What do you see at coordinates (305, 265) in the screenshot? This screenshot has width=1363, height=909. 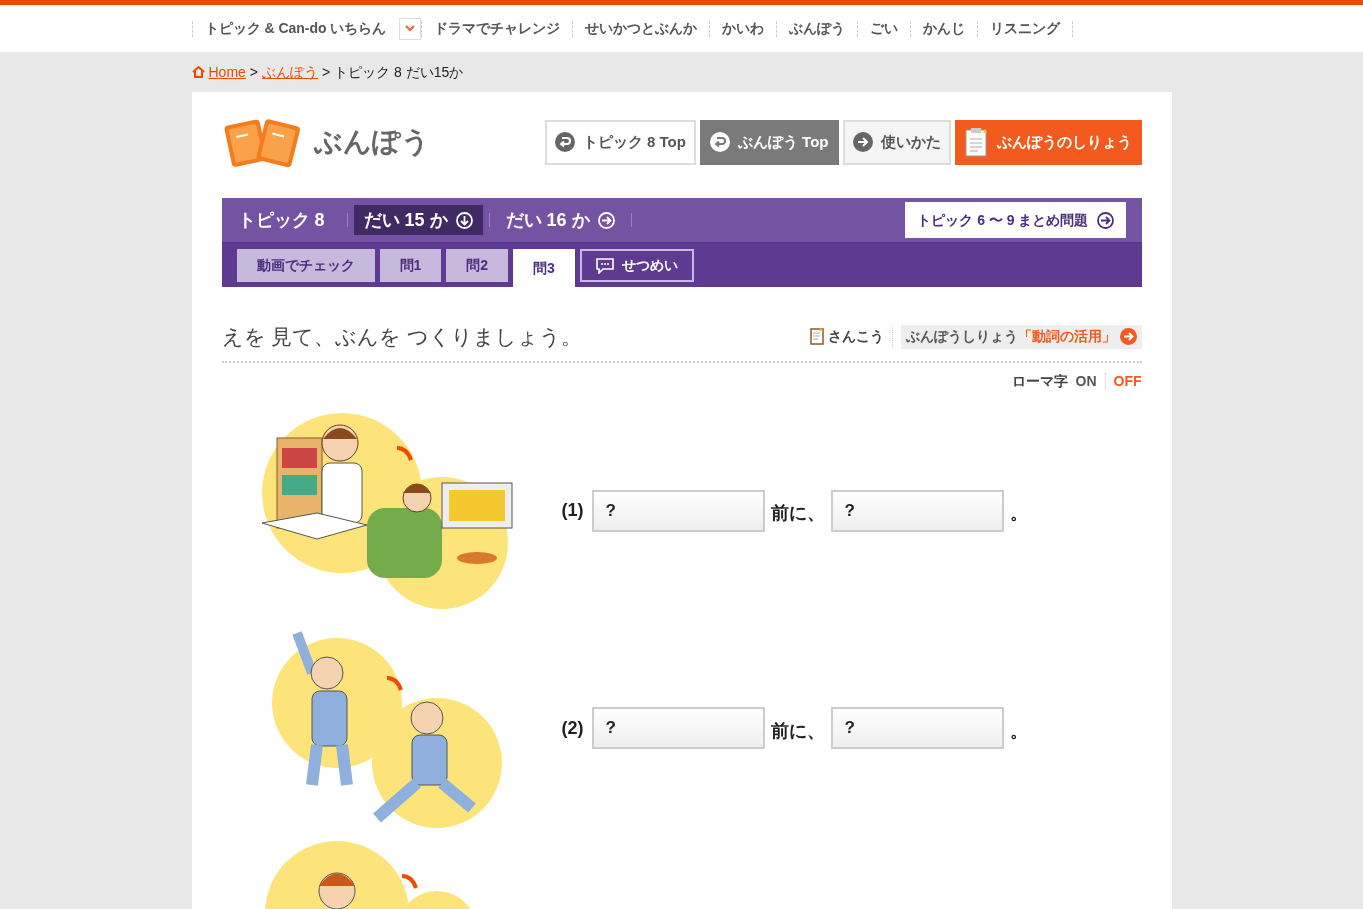 I see `question-tab: 動画でチェック` at bounding box center [305, 265].